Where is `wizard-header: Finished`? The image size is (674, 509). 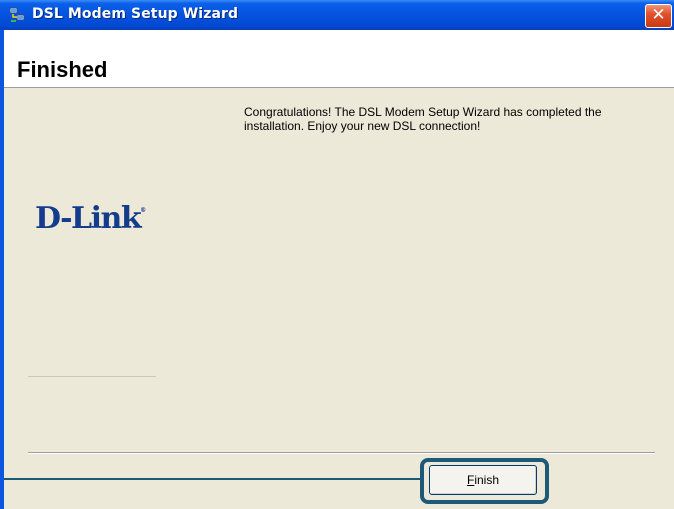
wizard-header: Finished is located at coordinates (339, 59).